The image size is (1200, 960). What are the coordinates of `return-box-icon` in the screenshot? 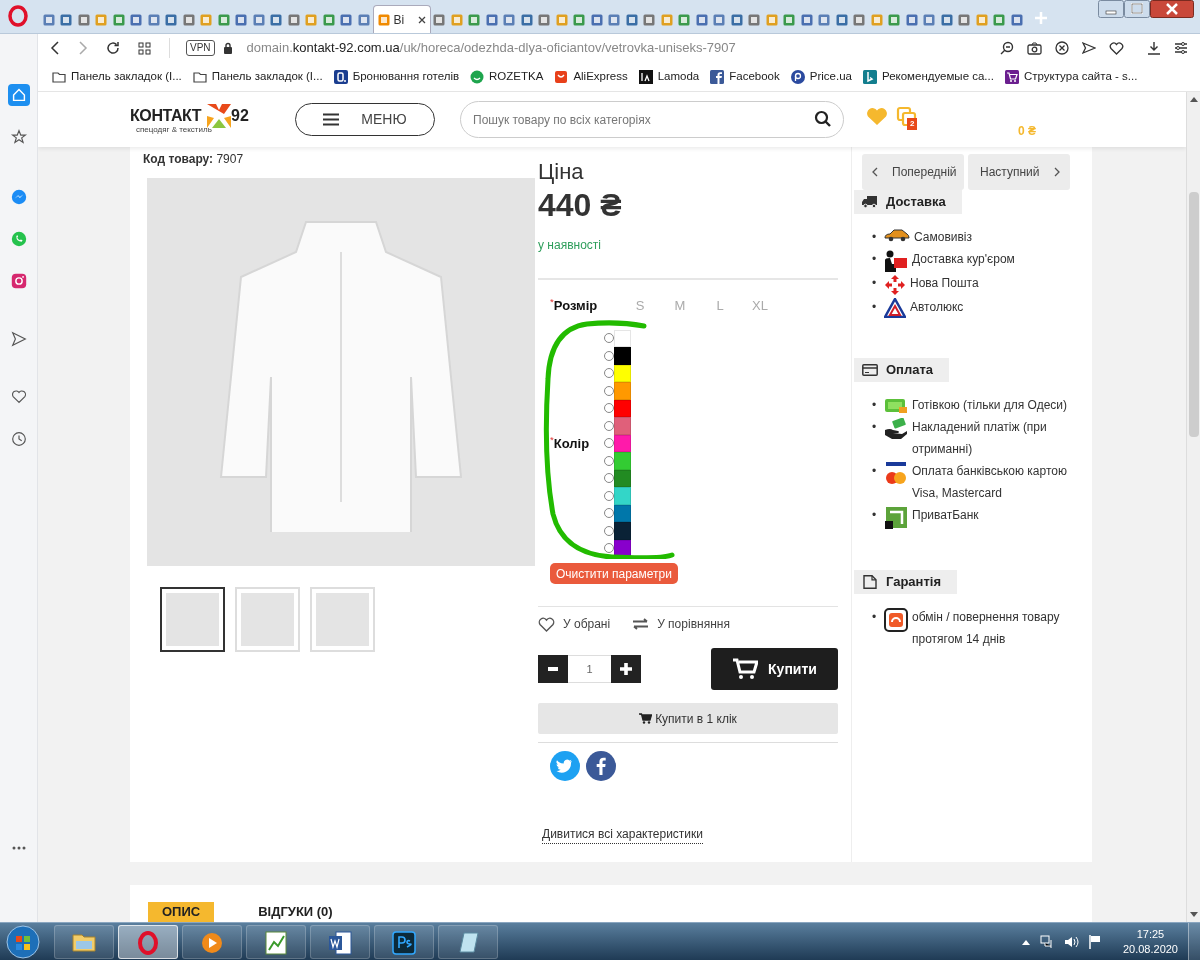 It's located at (896, 620).